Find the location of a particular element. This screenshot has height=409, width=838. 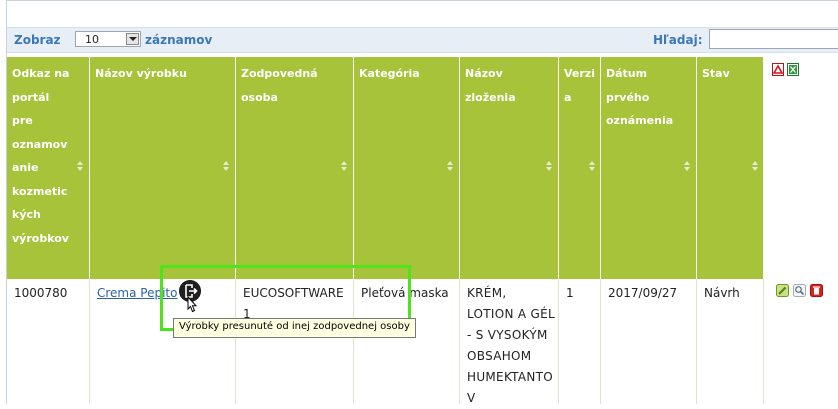

actions-cell is located at coordinates (801, 341).